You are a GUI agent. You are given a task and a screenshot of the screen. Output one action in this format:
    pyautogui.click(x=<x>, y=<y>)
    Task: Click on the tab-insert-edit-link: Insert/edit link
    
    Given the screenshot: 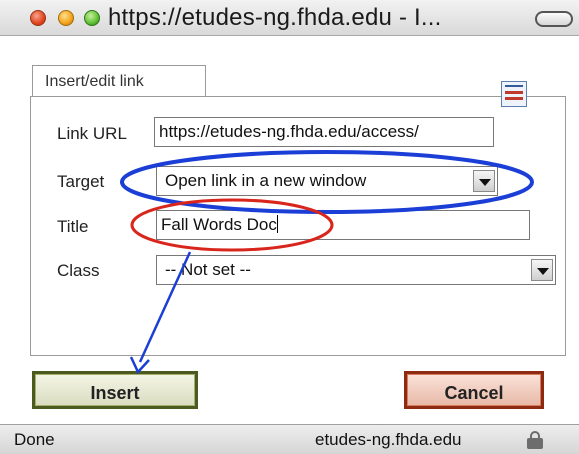 What is the action you would take?
    pyautogui.click(x=119, y=81)
    